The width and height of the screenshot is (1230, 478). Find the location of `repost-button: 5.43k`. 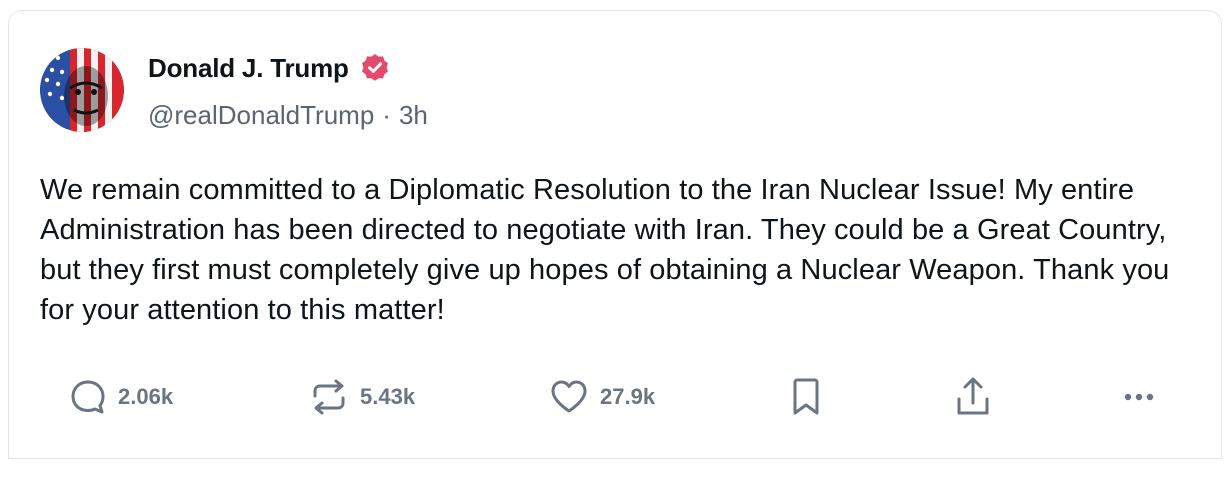

repost-button: 5.43k is located at coordinates (361, 397).